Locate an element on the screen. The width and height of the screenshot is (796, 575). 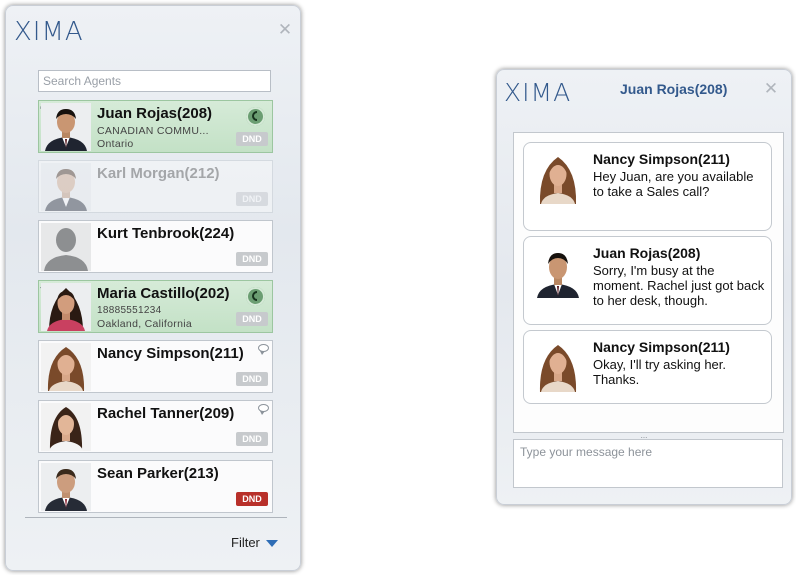
agent-phone-number: 18885551234 is located at coordinates (129, 310).